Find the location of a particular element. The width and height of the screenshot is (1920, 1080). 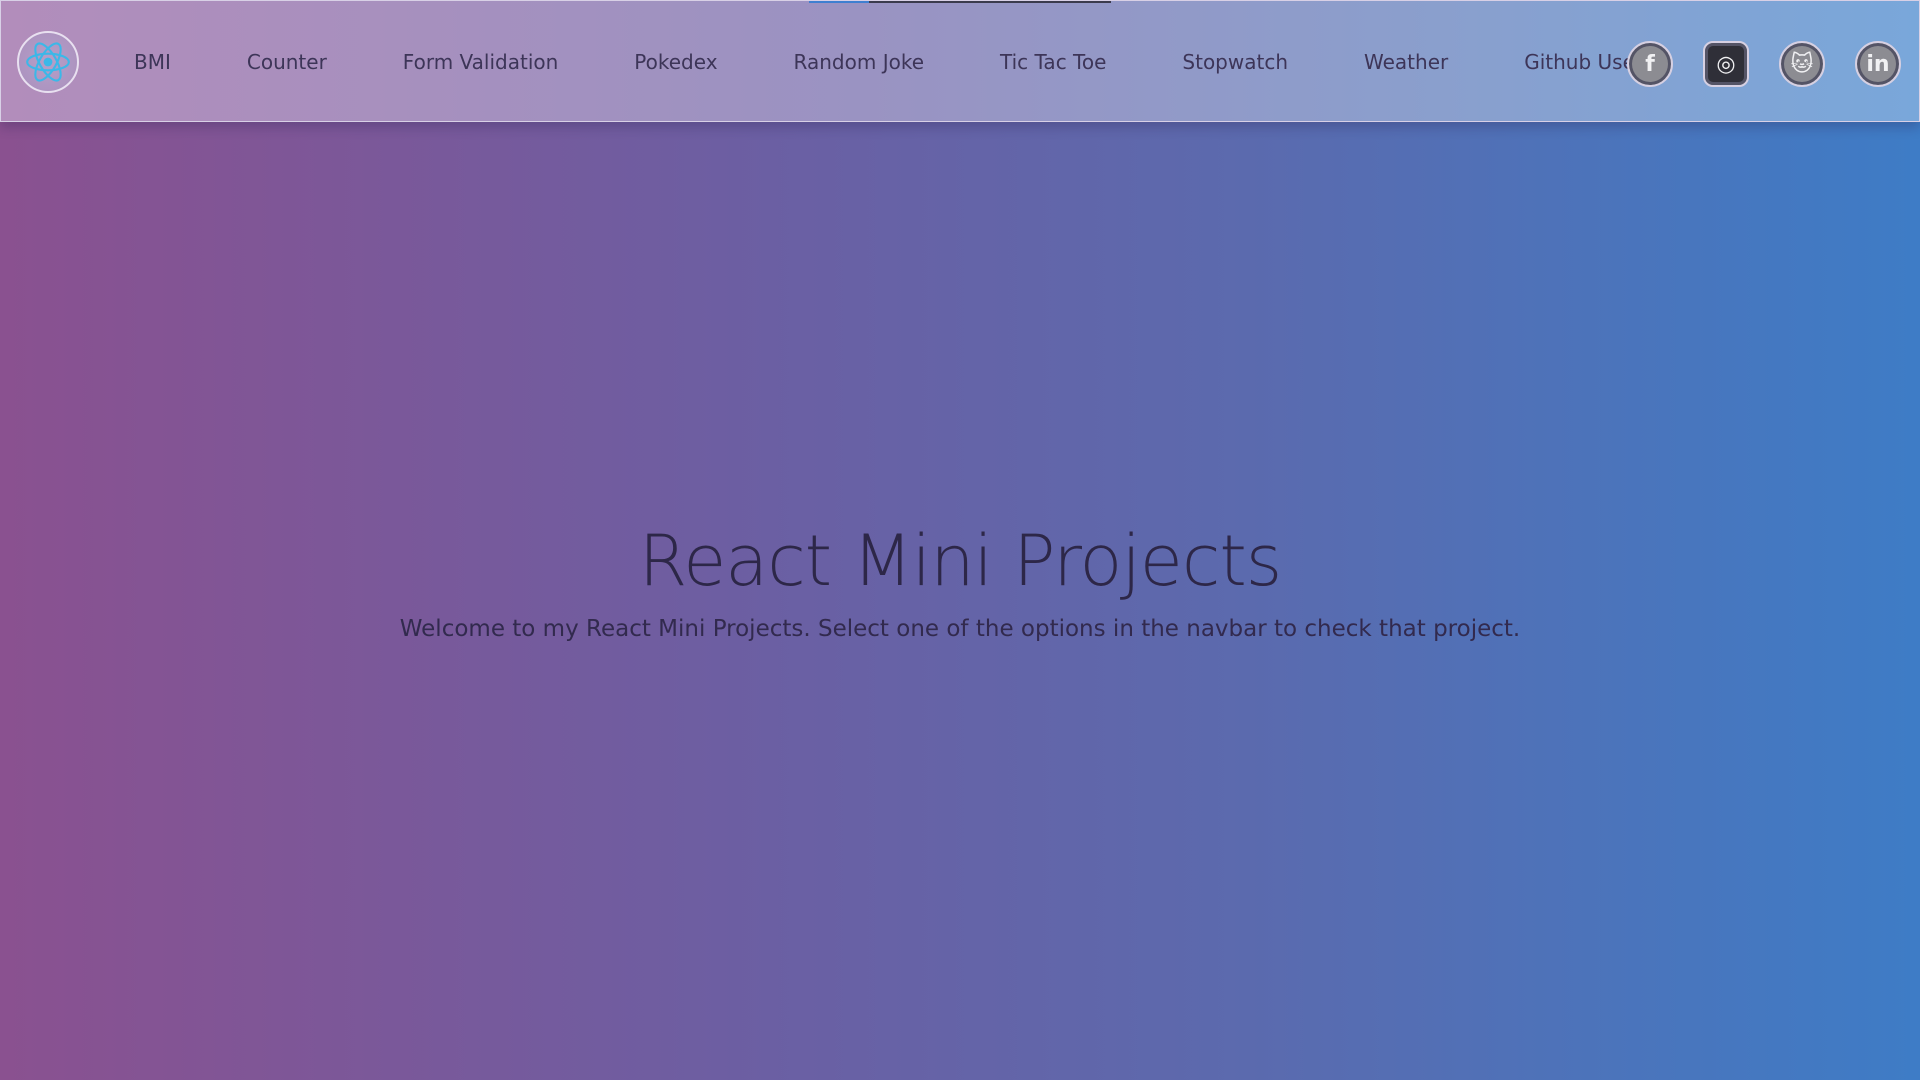

react-atom-icon is located at coordinates (48, 62).